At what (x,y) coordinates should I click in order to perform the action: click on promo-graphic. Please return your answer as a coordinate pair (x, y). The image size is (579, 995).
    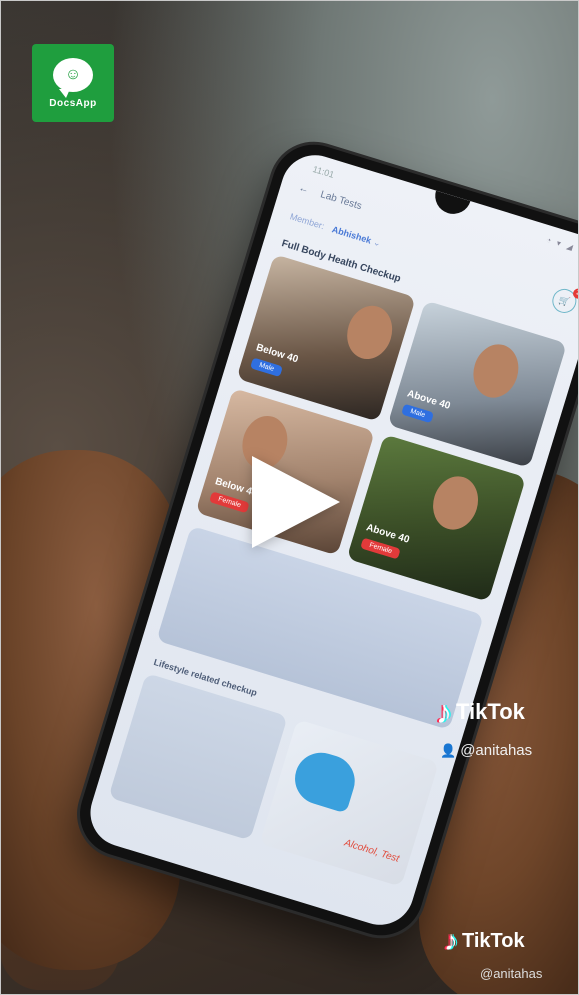
    Looking at the image, I should click on (325, 780).